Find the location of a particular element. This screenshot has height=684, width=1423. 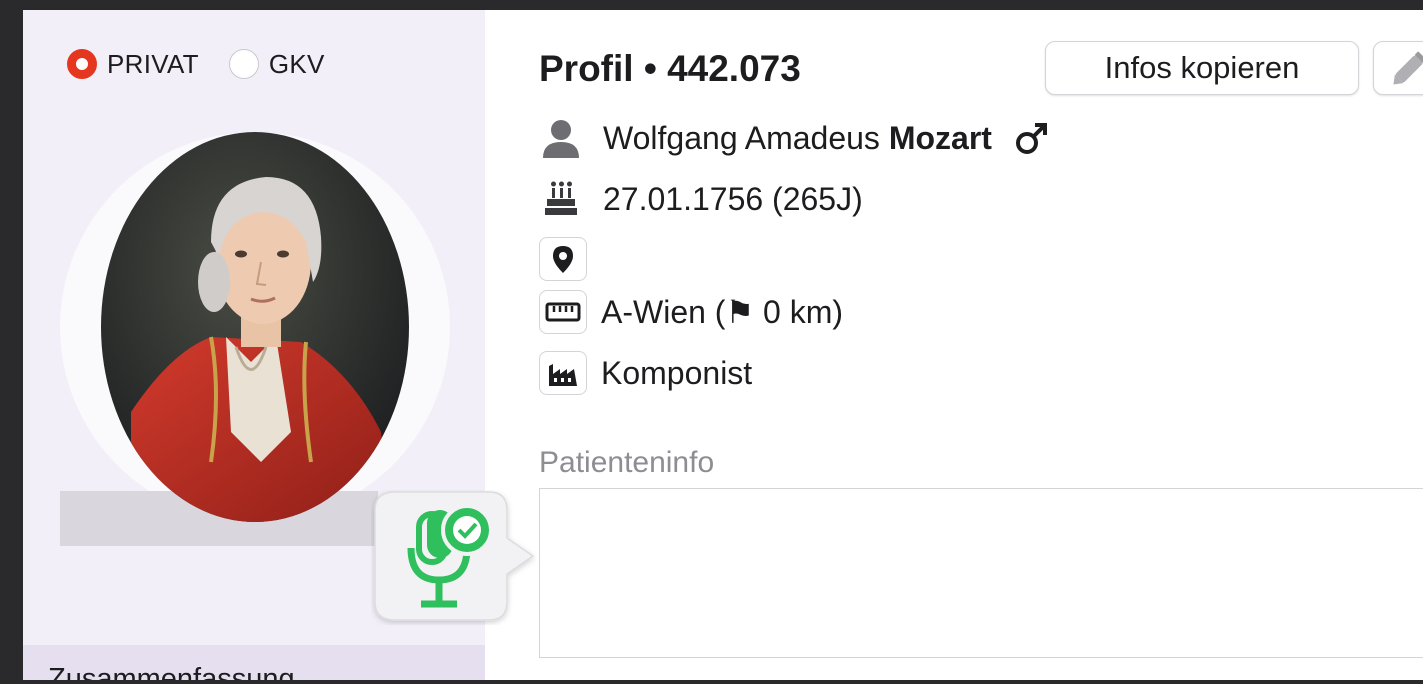

patient-first-name: Wolfgang Amadeus is located at coordinates (741, 137).